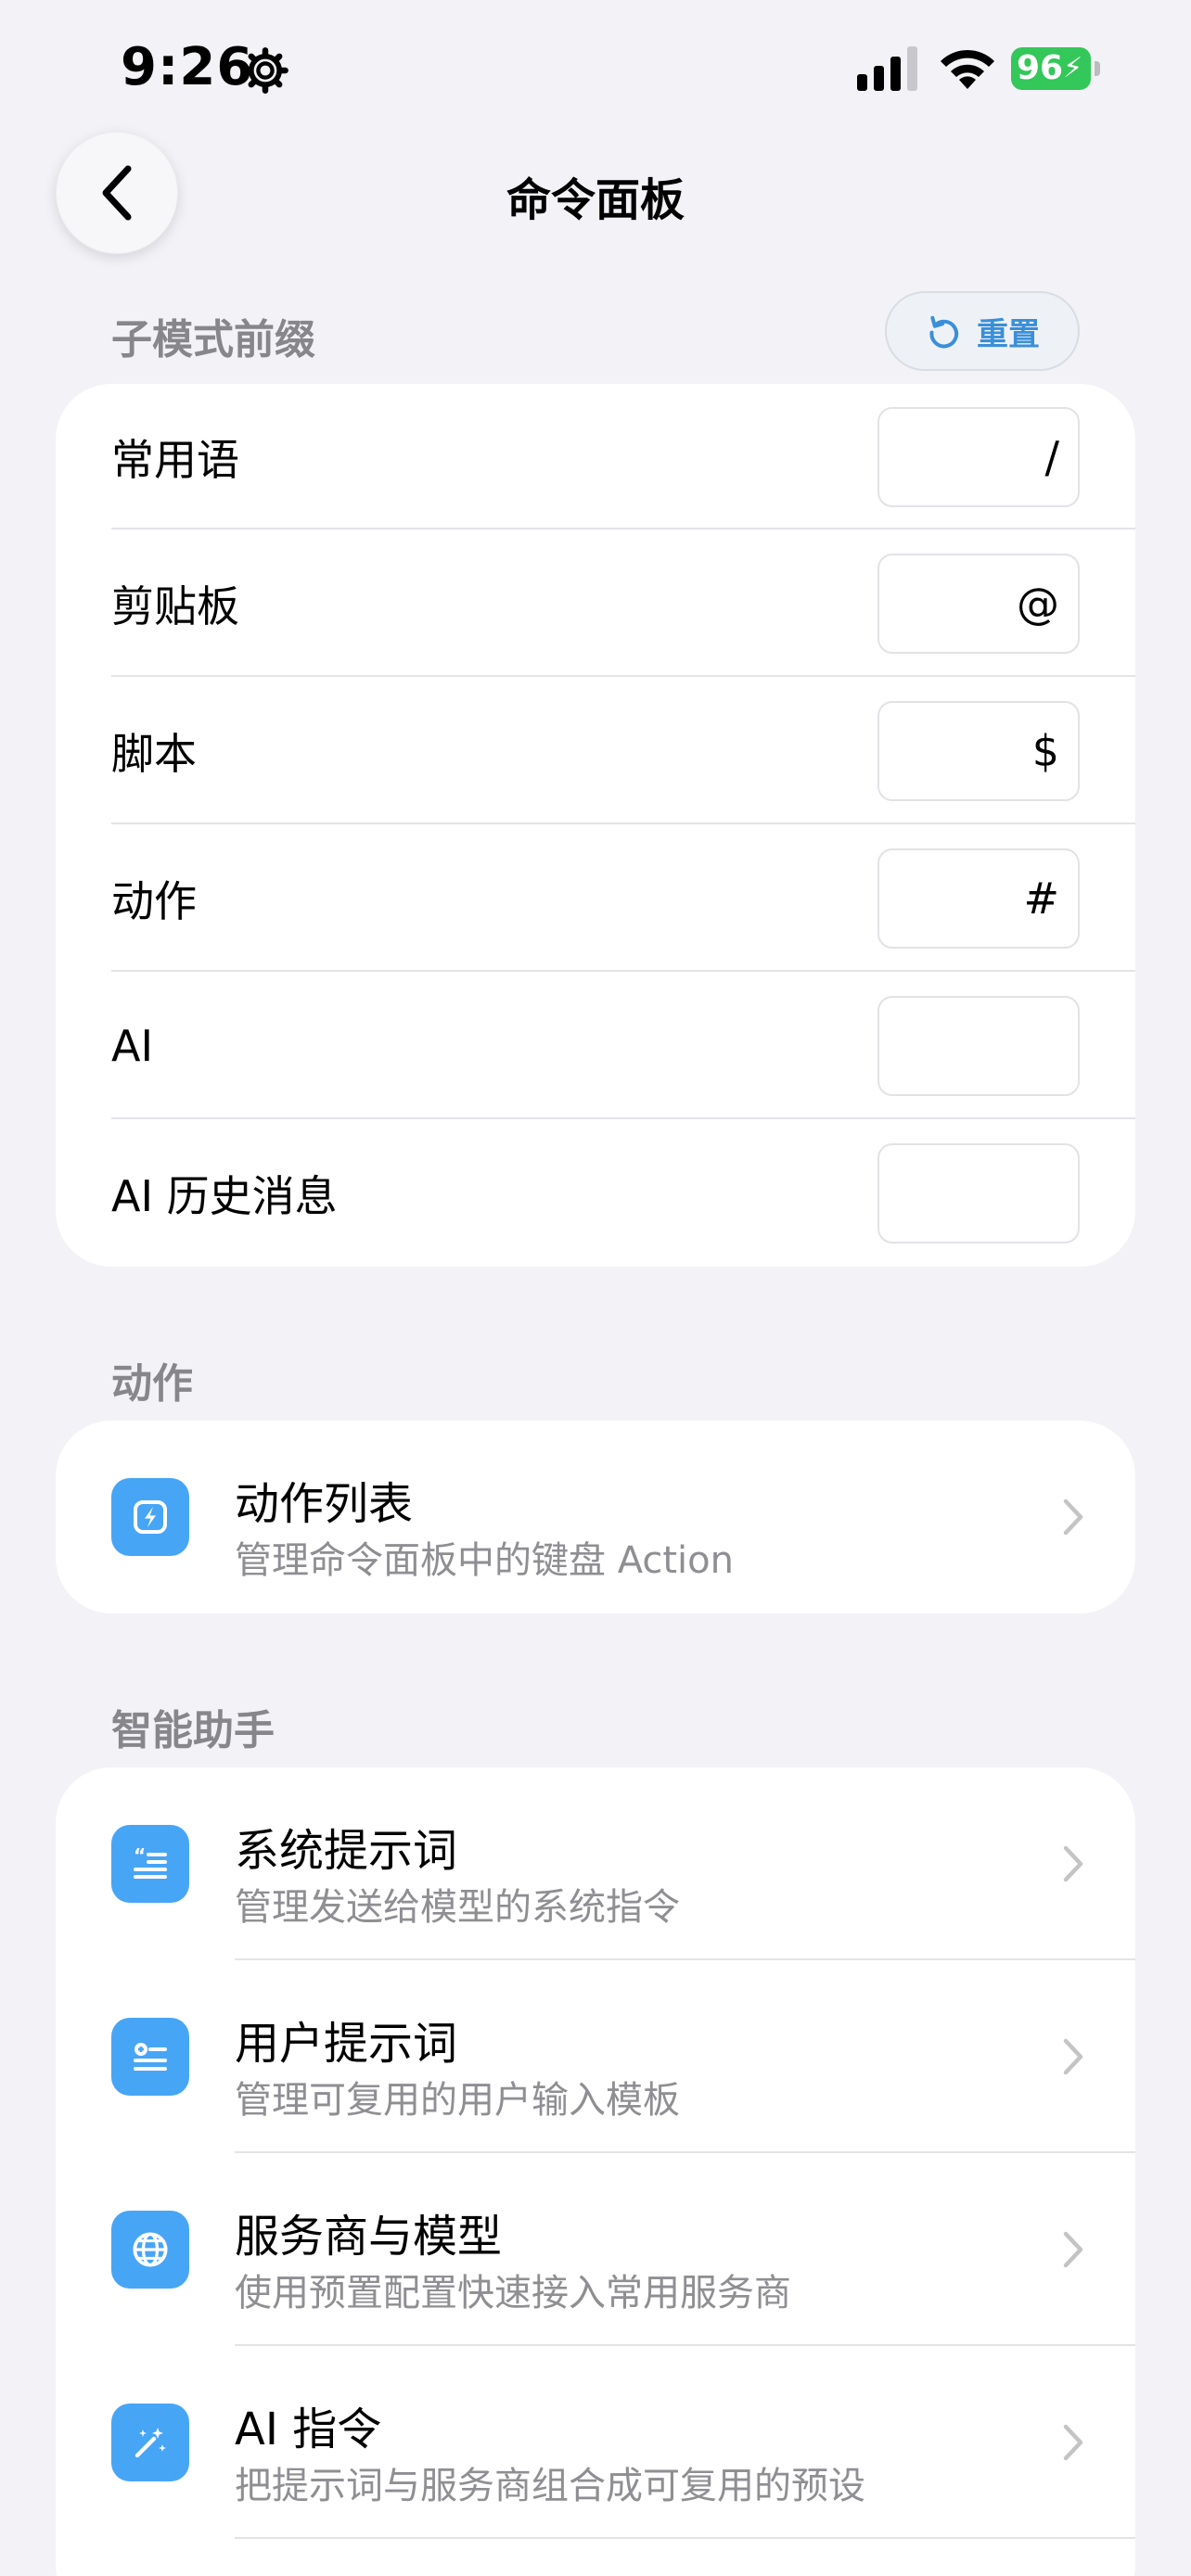 The height and width of the screenshot is (2576, 1191). What do you see at coordinates (550, 2486) in the screenshot?
I see `row-subtitle: 把提示词与服务商组合成可复用的预设` at bounding box center [550, 2486].